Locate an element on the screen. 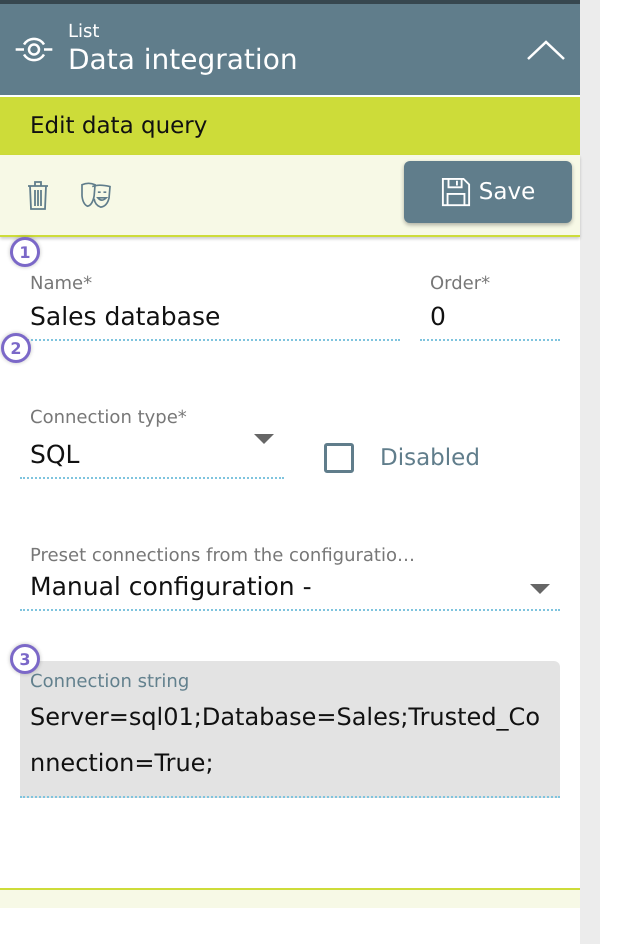  name-field: Sales database is located at coordinates (210, 319).